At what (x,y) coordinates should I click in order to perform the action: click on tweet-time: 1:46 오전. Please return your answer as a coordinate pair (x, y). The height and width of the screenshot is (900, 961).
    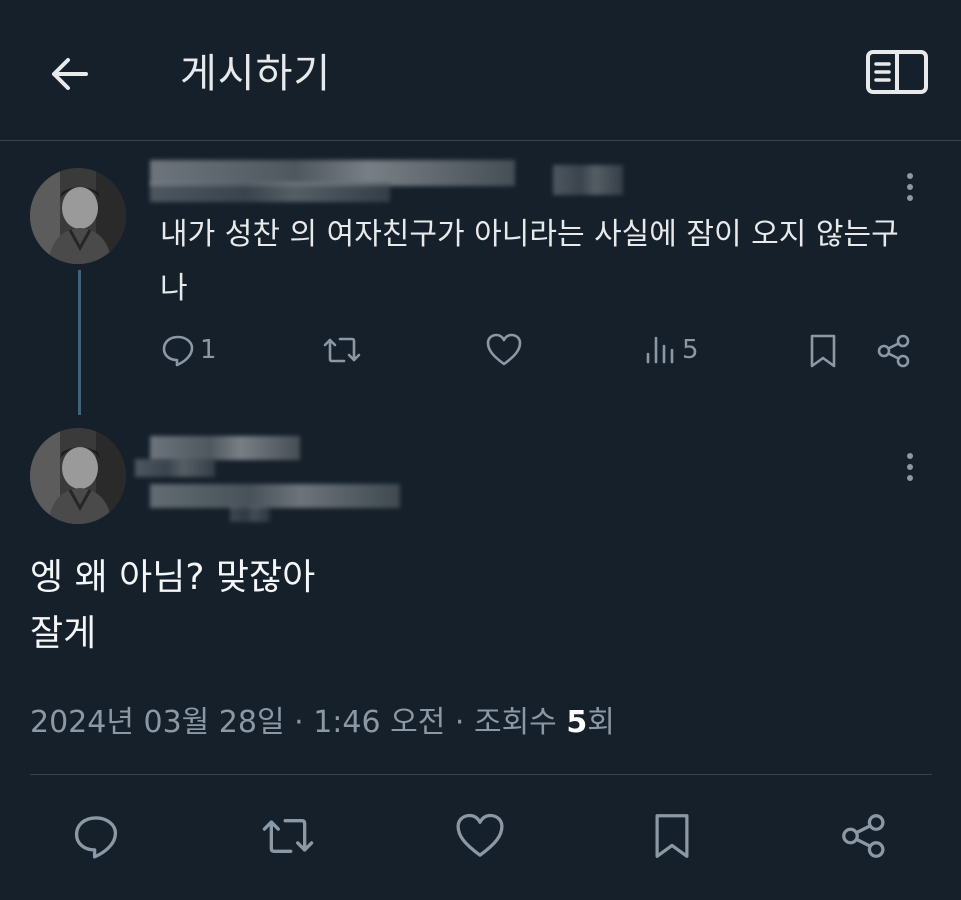
    Looking at the image, I should click on (379, 722).